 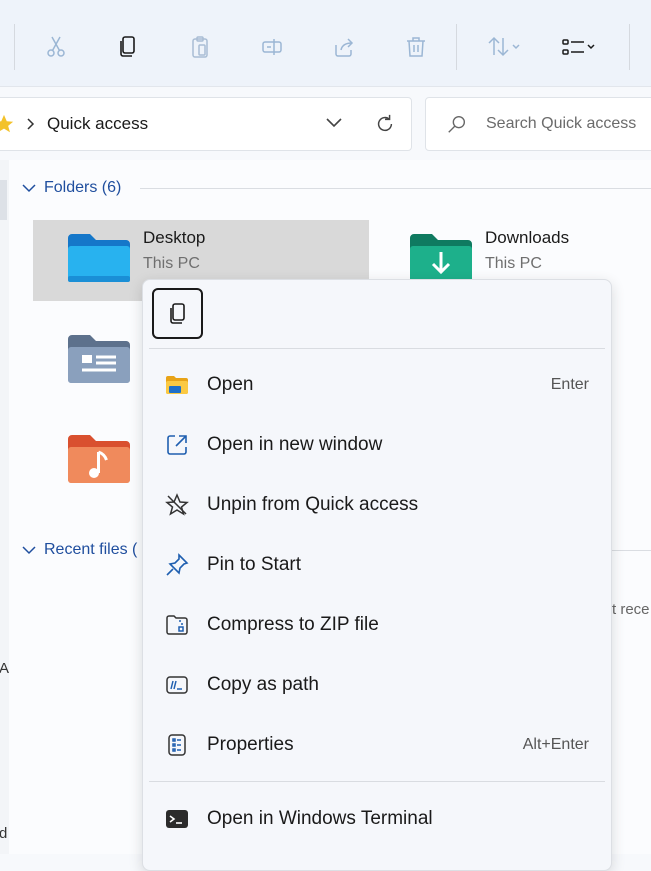 I want to click on empty-recent-text: t rece, so click(x=631, y=609).